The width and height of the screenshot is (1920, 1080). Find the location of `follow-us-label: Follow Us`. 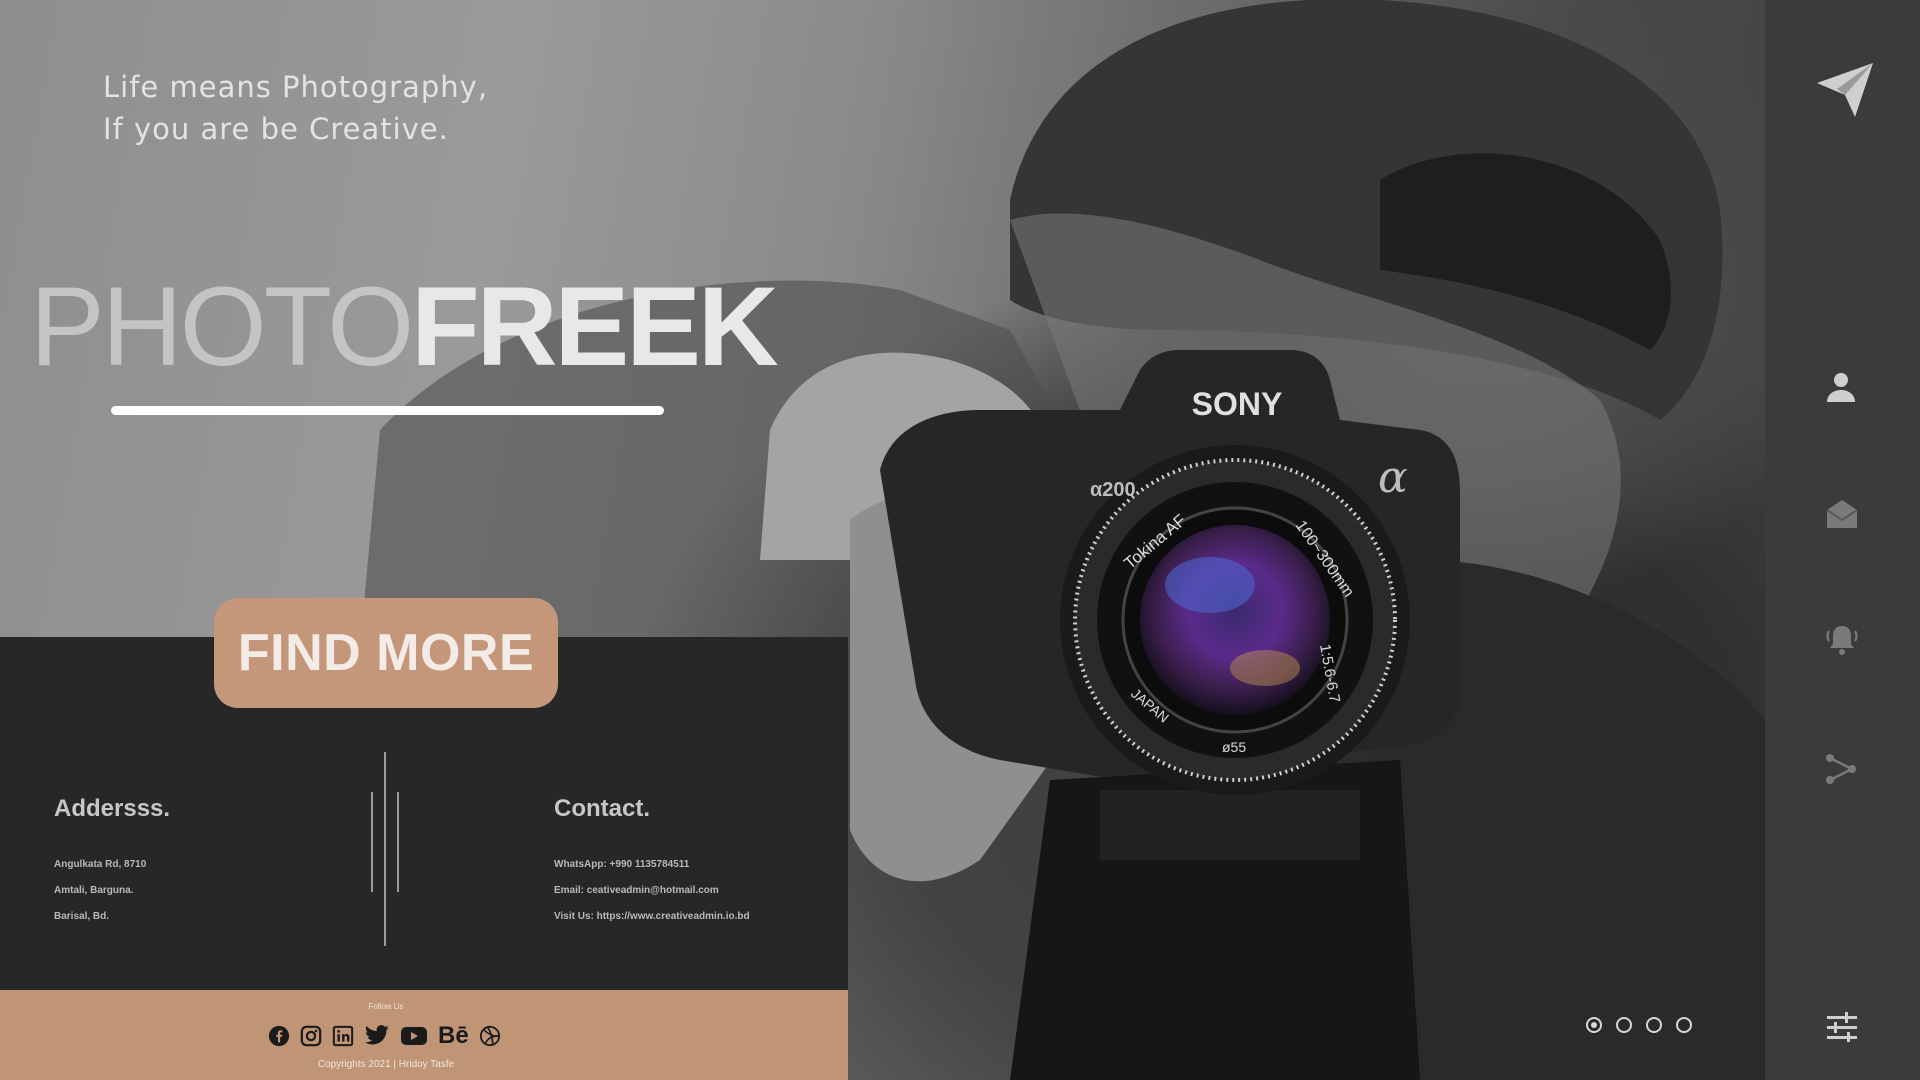

follow-us-label: Follow Us is located at coordinates (386, 1006).